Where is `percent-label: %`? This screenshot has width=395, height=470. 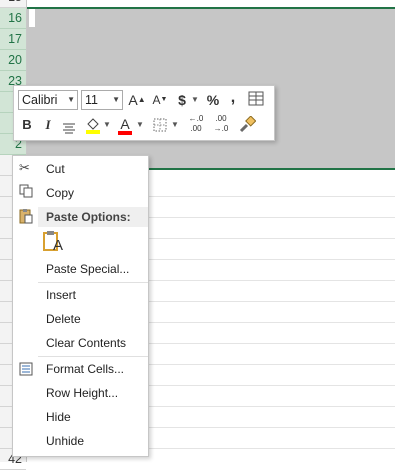 percent-label: % is located at coordinates (213, 100).